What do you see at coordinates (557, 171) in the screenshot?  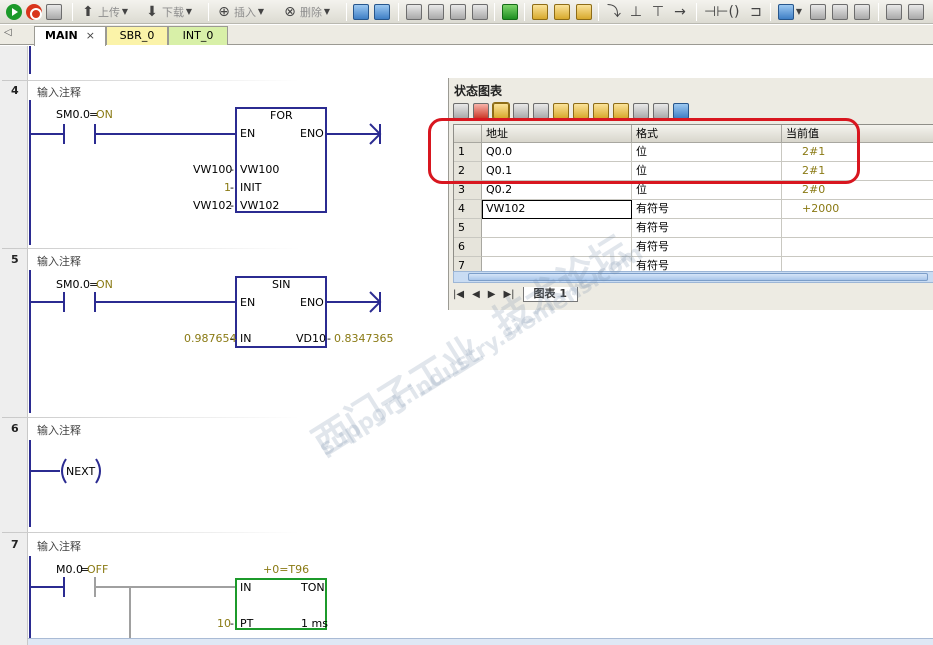 I see `address-cell: Q0.1` at bounding box center [557, 171].